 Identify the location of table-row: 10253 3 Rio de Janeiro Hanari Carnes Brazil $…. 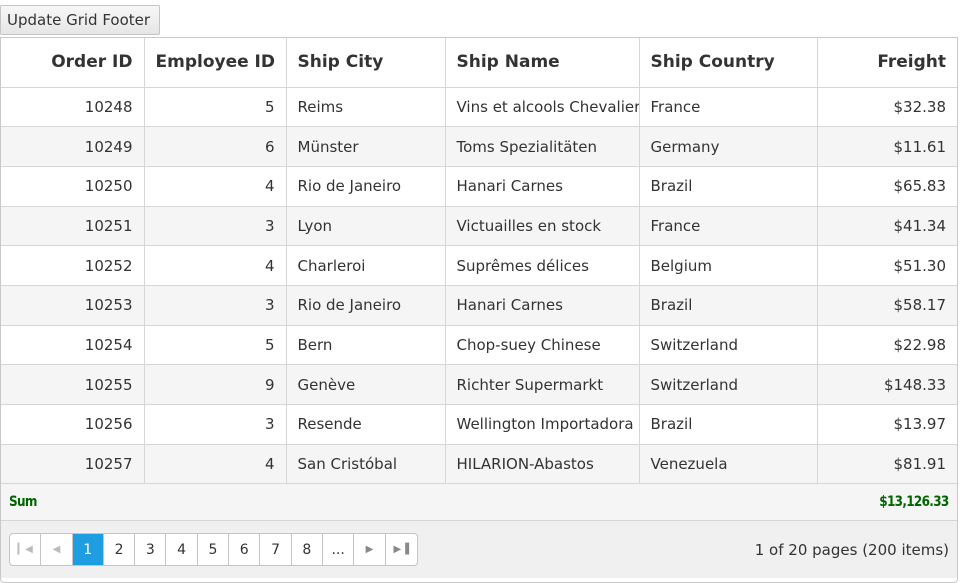
(479, 305).